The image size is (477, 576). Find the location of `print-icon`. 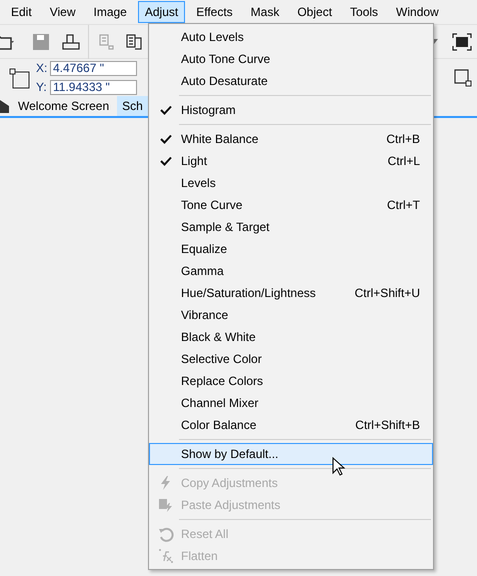

print-icon is located at coordinates (71, 41).